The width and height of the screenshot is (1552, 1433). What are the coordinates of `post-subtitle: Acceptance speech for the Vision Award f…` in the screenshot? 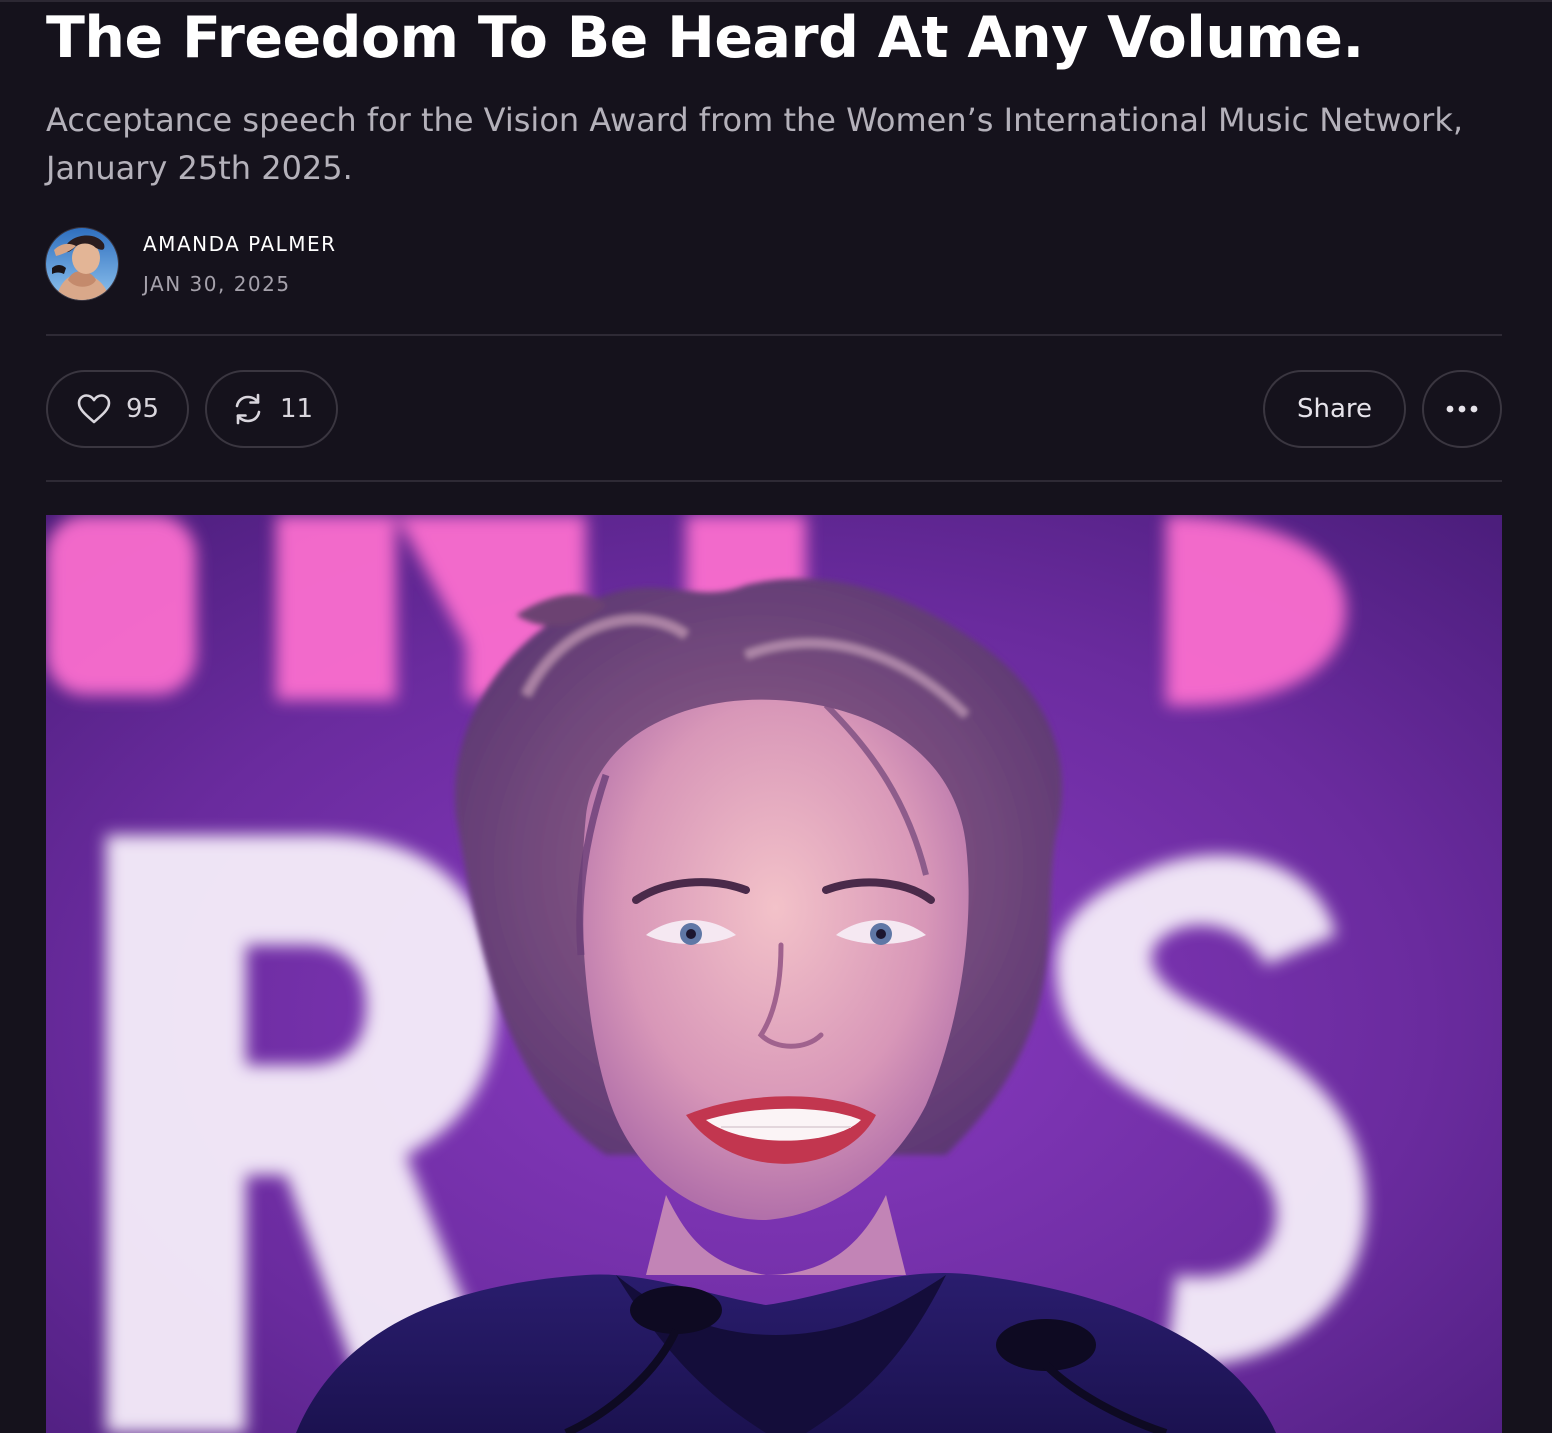 It's located at (755, 144).